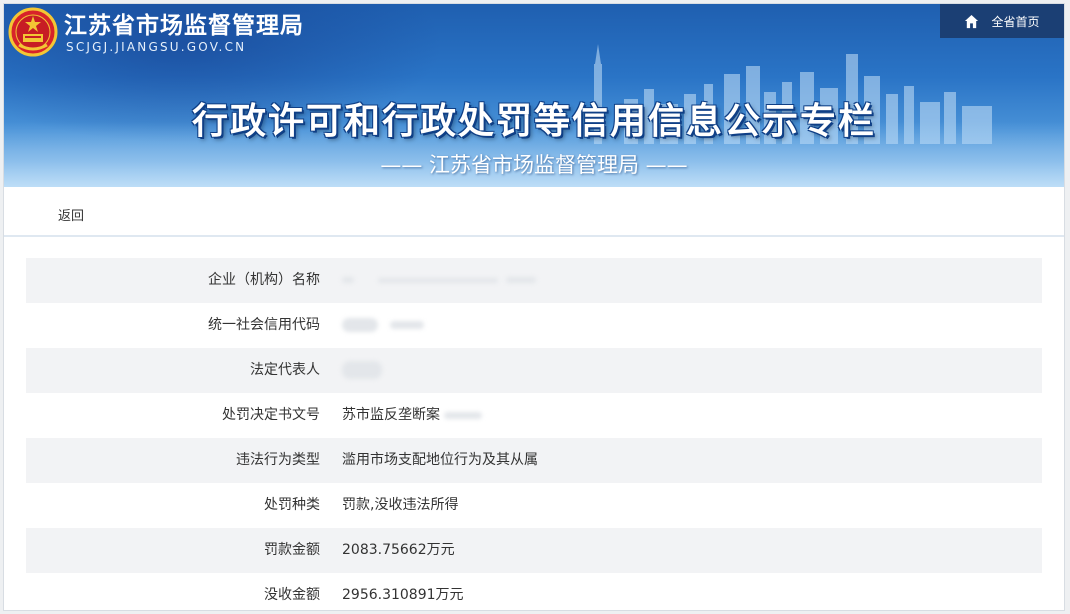  What do you see at coordinates (533, 121) in the screenshot?
I see `banner-title: 行政许可和行政处罚等信用信息公示专栏` at bounding box center [533, 121].